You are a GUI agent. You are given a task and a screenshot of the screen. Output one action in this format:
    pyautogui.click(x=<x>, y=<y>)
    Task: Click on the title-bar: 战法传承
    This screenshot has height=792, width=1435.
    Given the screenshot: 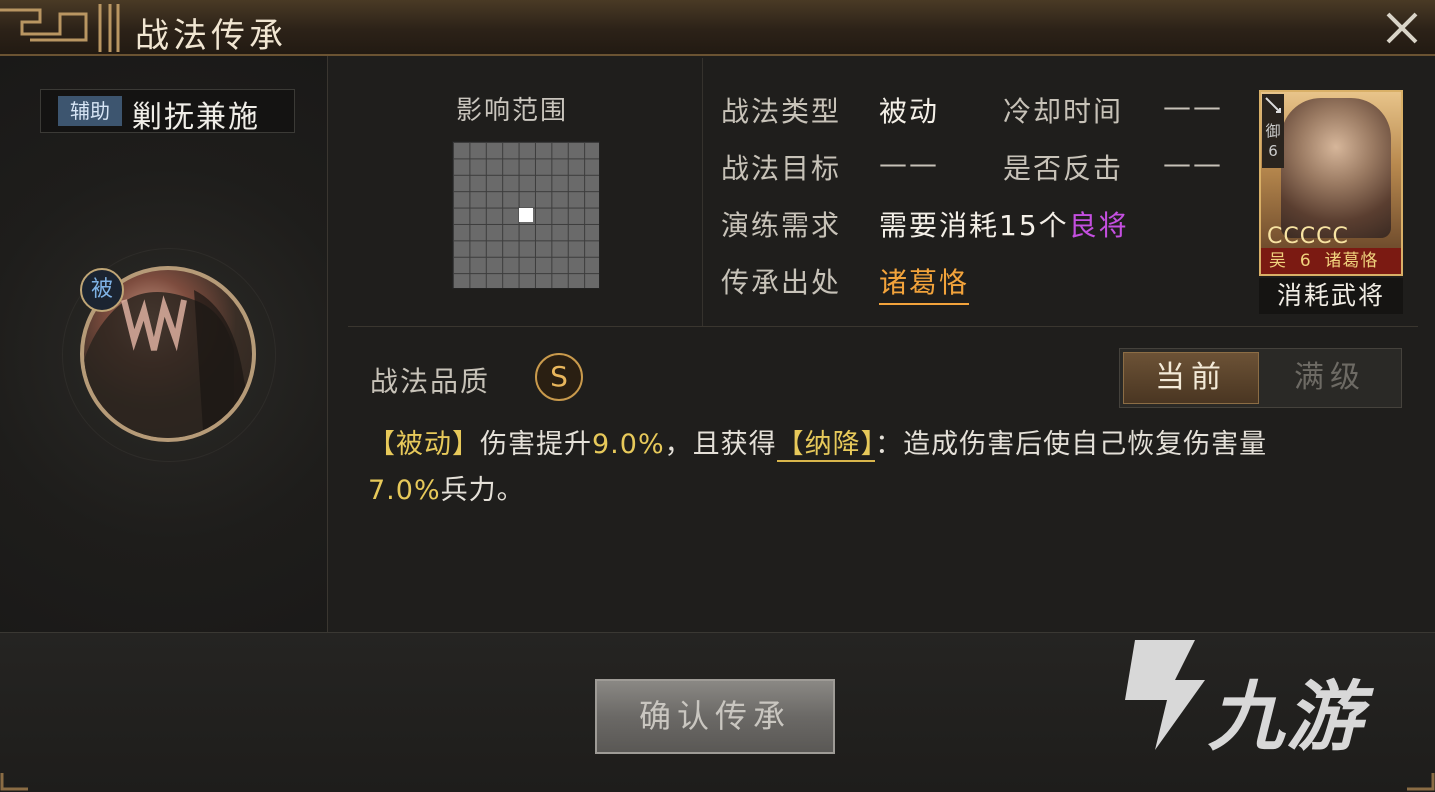 What is the action you would take?
    pyautogui.click(x=717, y=28)
    